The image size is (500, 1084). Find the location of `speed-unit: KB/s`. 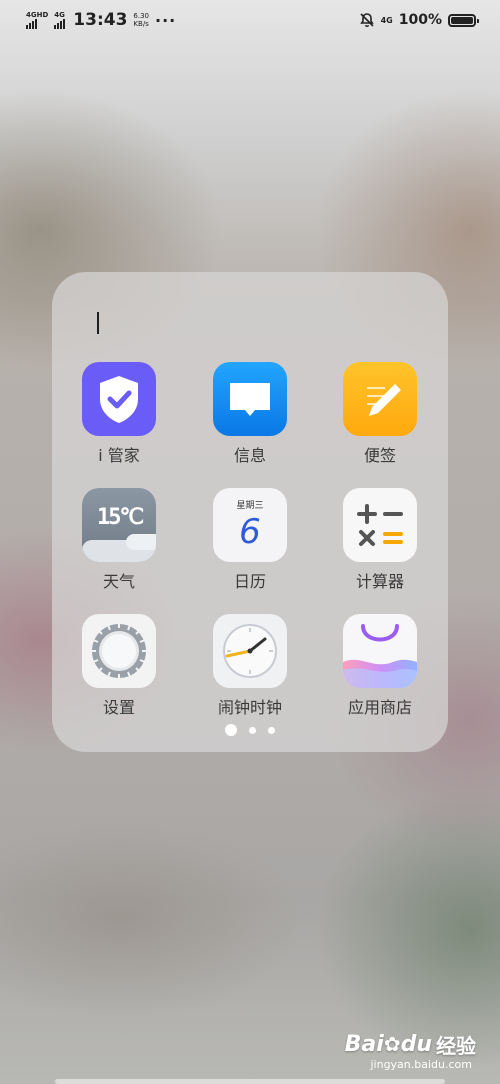

speed-unit: KB/s is located at coordinates (141, 24).